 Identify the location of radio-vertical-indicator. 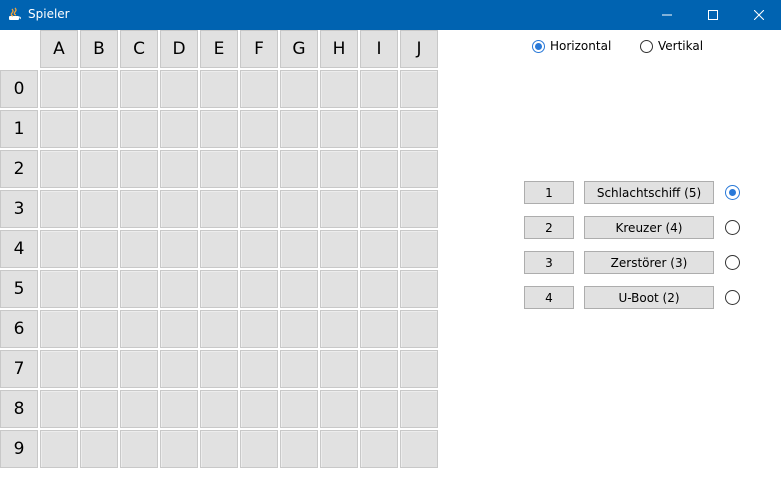
(646, 46).